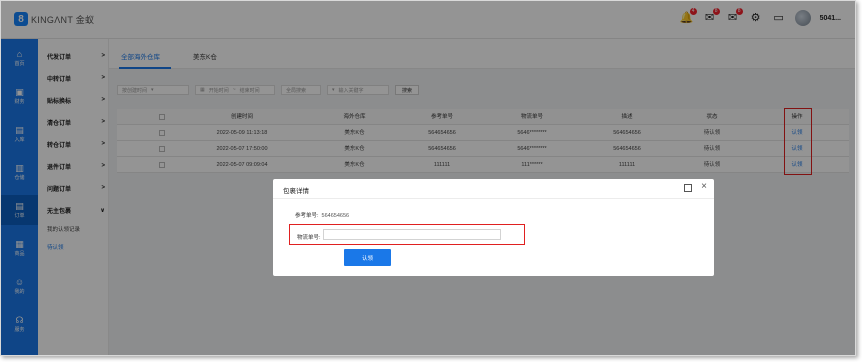 This screenshot has width=862, height=362. I want to click on ref-number-value: 564654656, so click(335, 216).